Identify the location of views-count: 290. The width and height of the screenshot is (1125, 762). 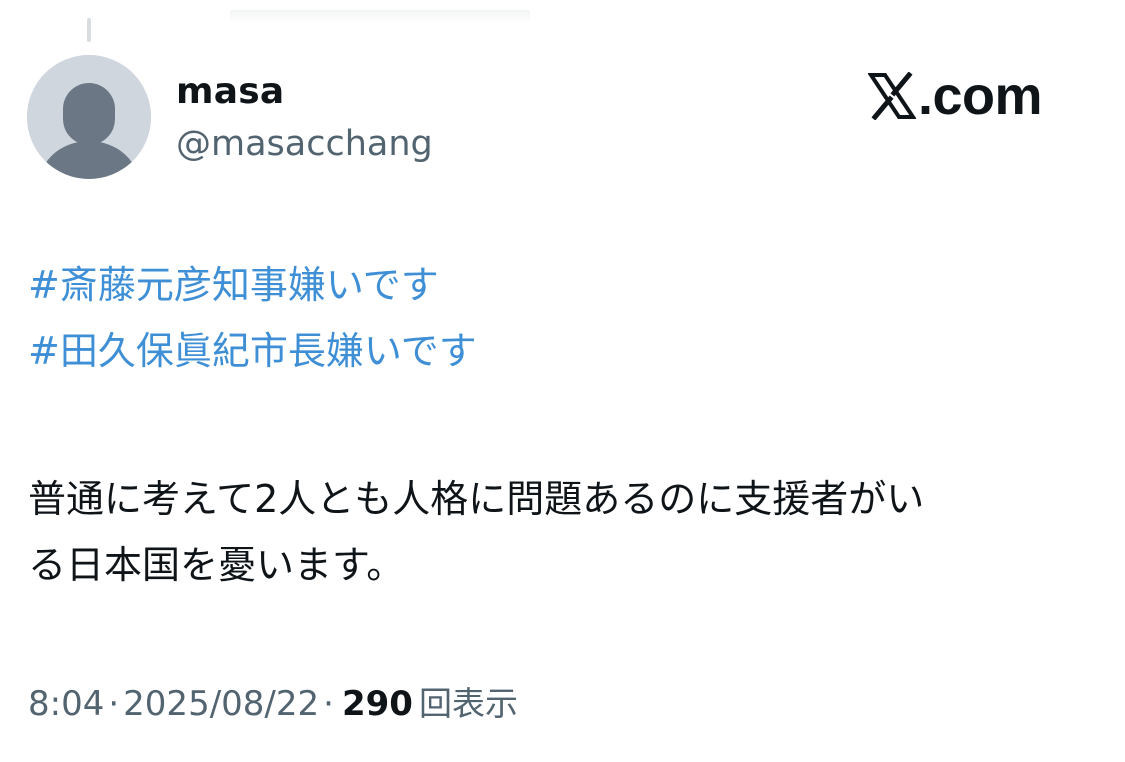
(377, 704).